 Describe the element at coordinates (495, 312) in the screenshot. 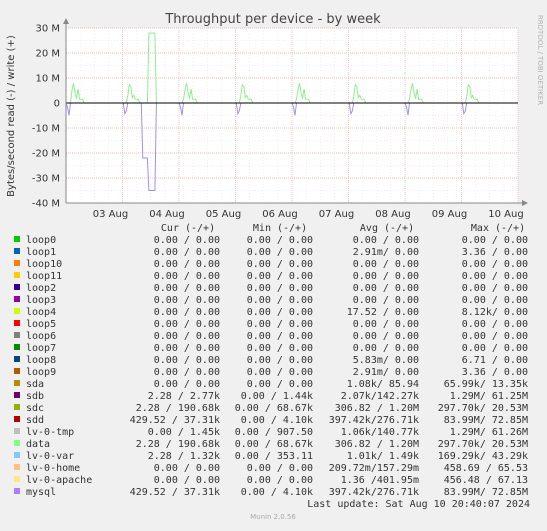

I see `legend-value-max: 8.12k/ 0.00` at that location.